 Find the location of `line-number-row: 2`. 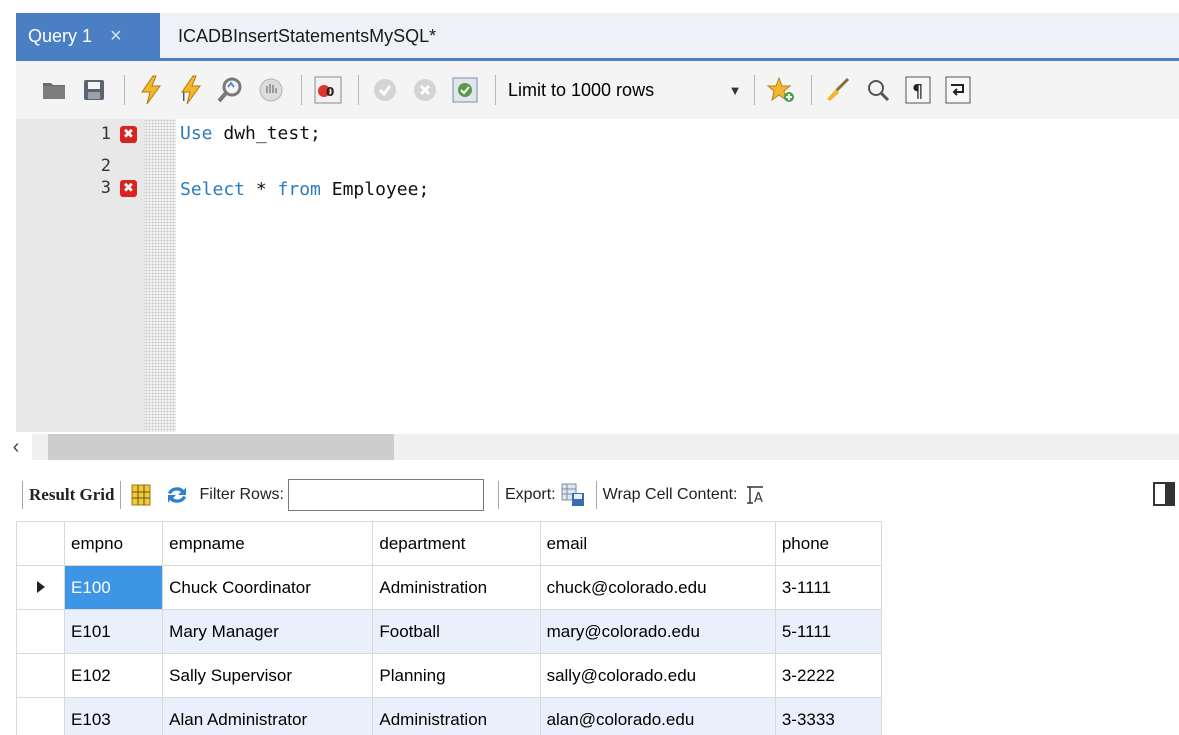

line-number-row: 2 is located at coordinates (80, 167).